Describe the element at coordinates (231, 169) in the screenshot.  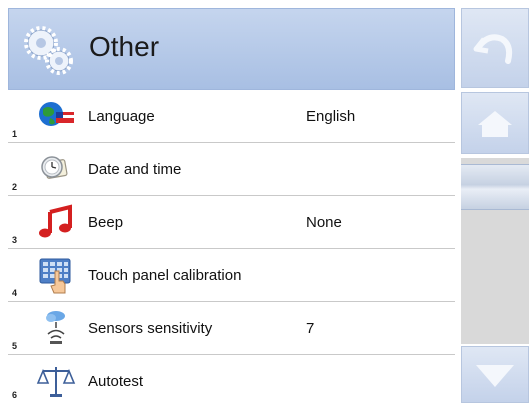
I see `list-item-date-and-time: Date and time 2` at that location.